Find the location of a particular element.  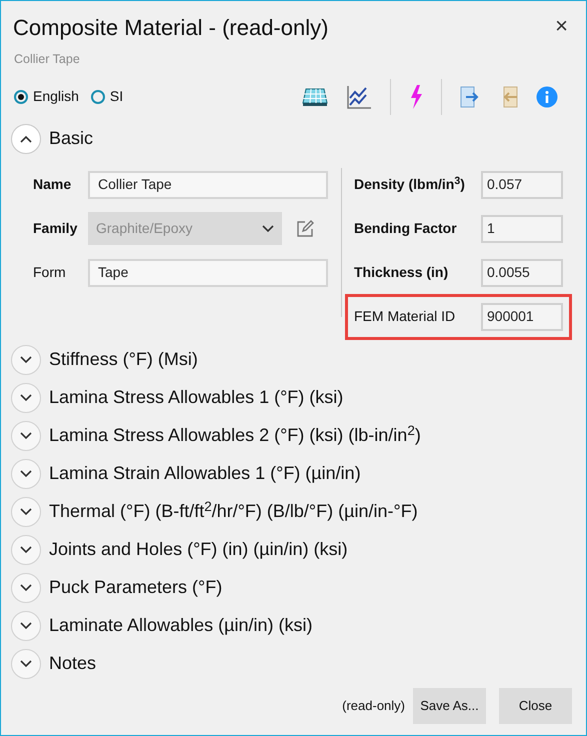

close-button: × is located at coordinates (561, 26).